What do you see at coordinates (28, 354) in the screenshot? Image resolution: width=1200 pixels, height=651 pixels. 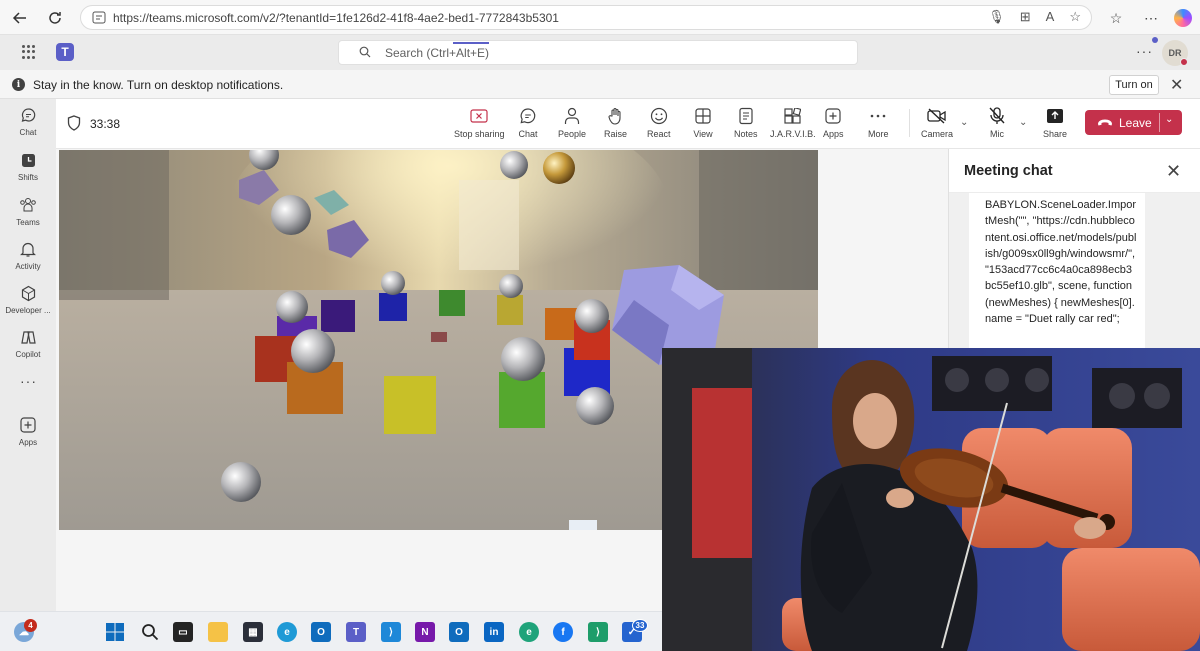 I see `rail-label: Copilot` at bounding box center [28, 354].